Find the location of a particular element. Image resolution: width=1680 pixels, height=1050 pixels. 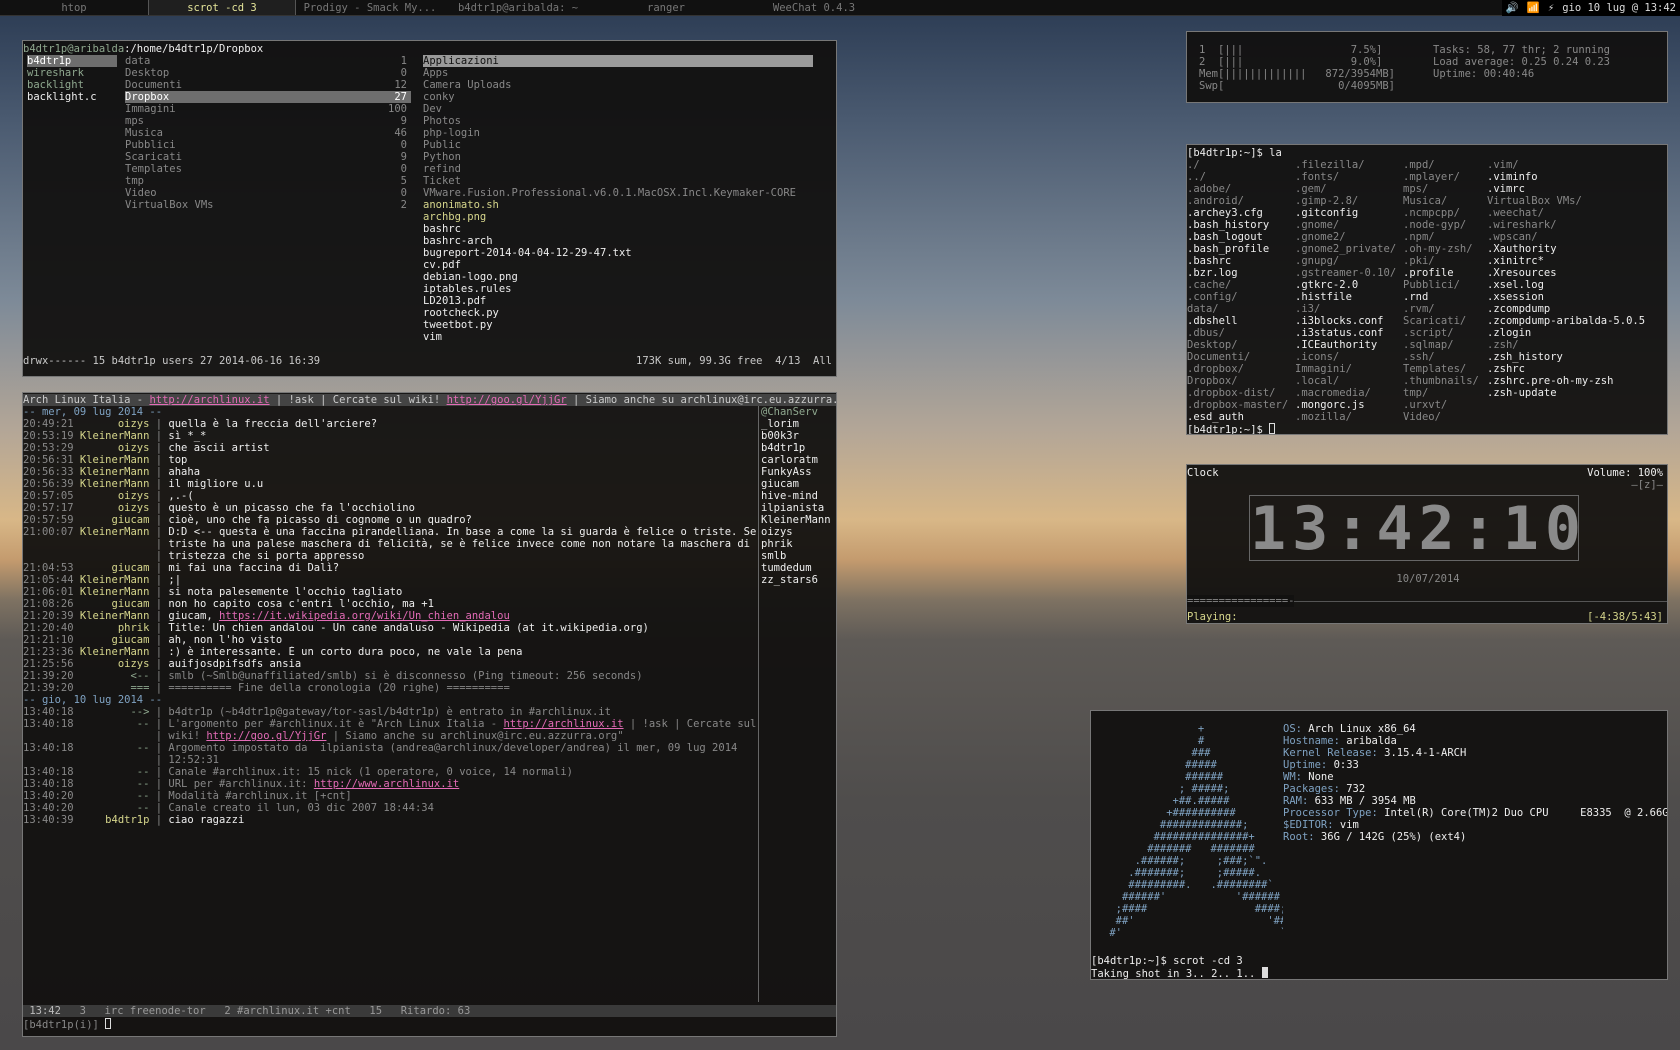

workspace-tab: htop is located at coordinates (74, 7).